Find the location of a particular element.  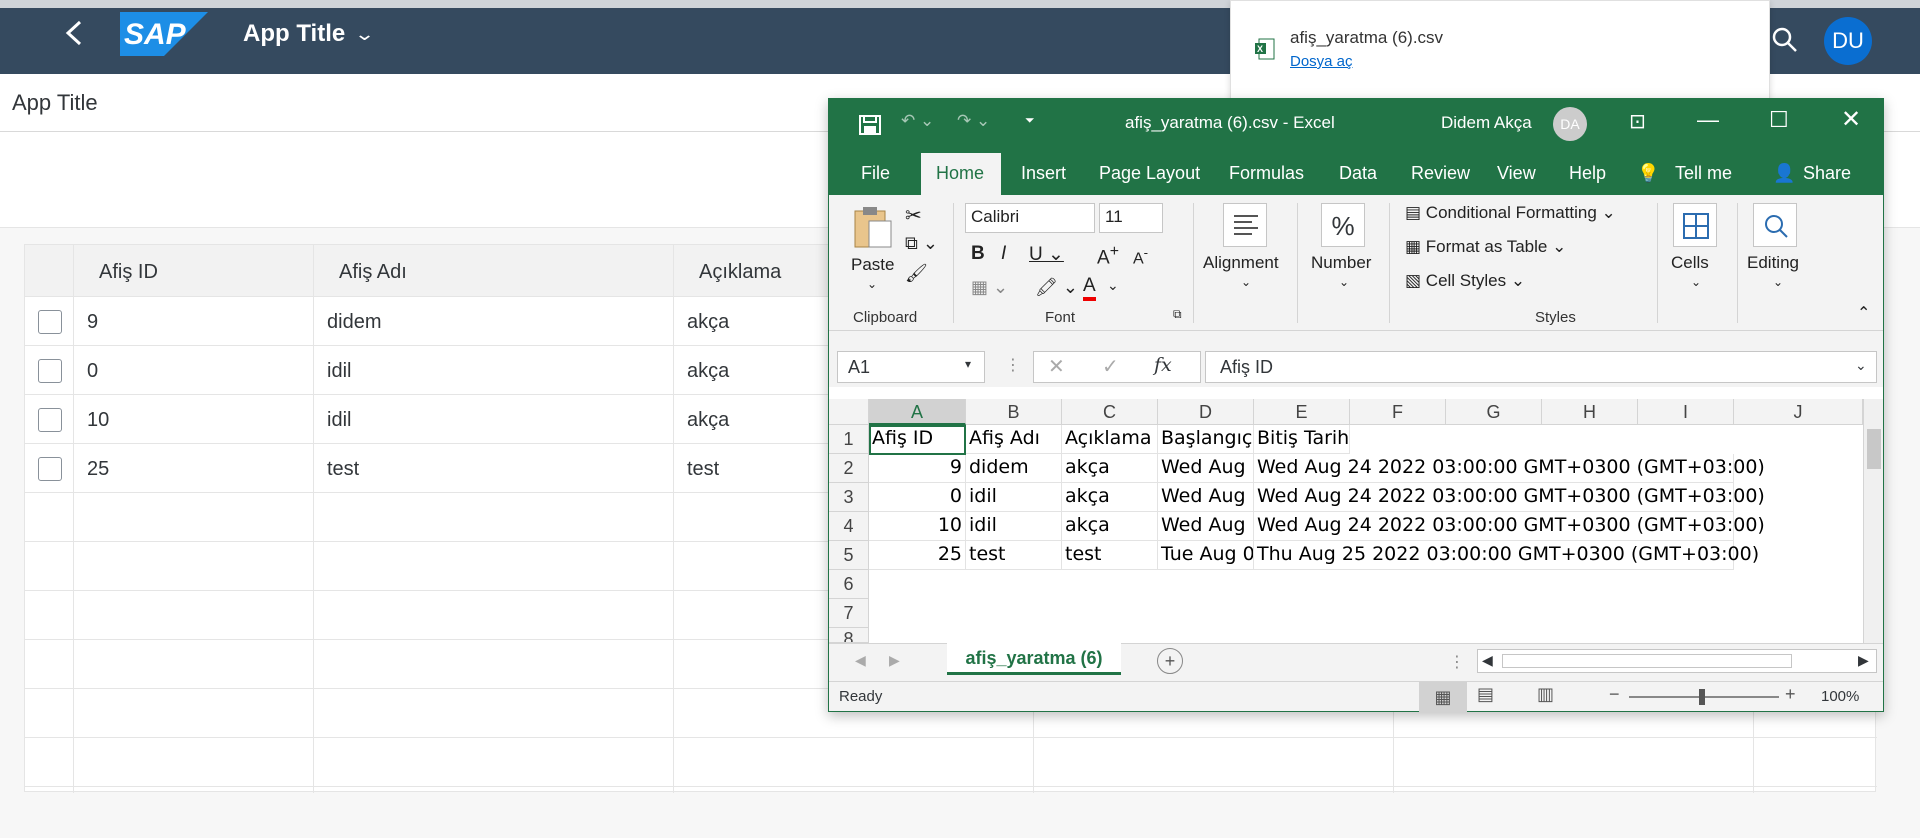

ribbon-display-options-icon: ⊡ is located at coordinates (1637, 121).